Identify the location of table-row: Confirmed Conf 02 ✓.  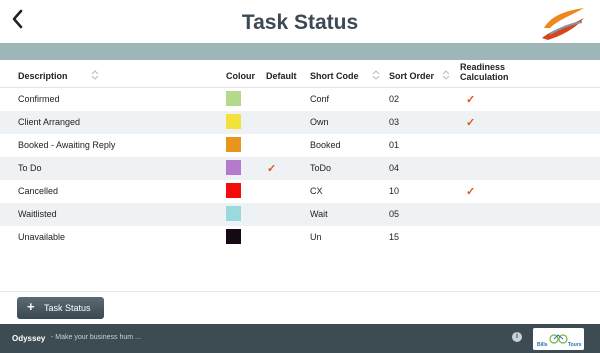
(300, 99).